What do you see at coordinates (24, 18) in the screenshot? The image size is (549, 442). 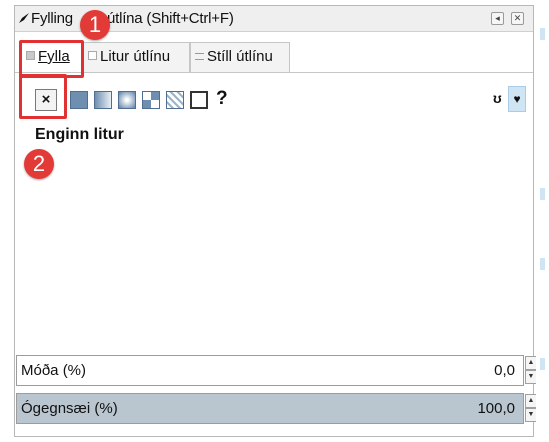 I see `brush-icon` at bounding box center [24, 18].